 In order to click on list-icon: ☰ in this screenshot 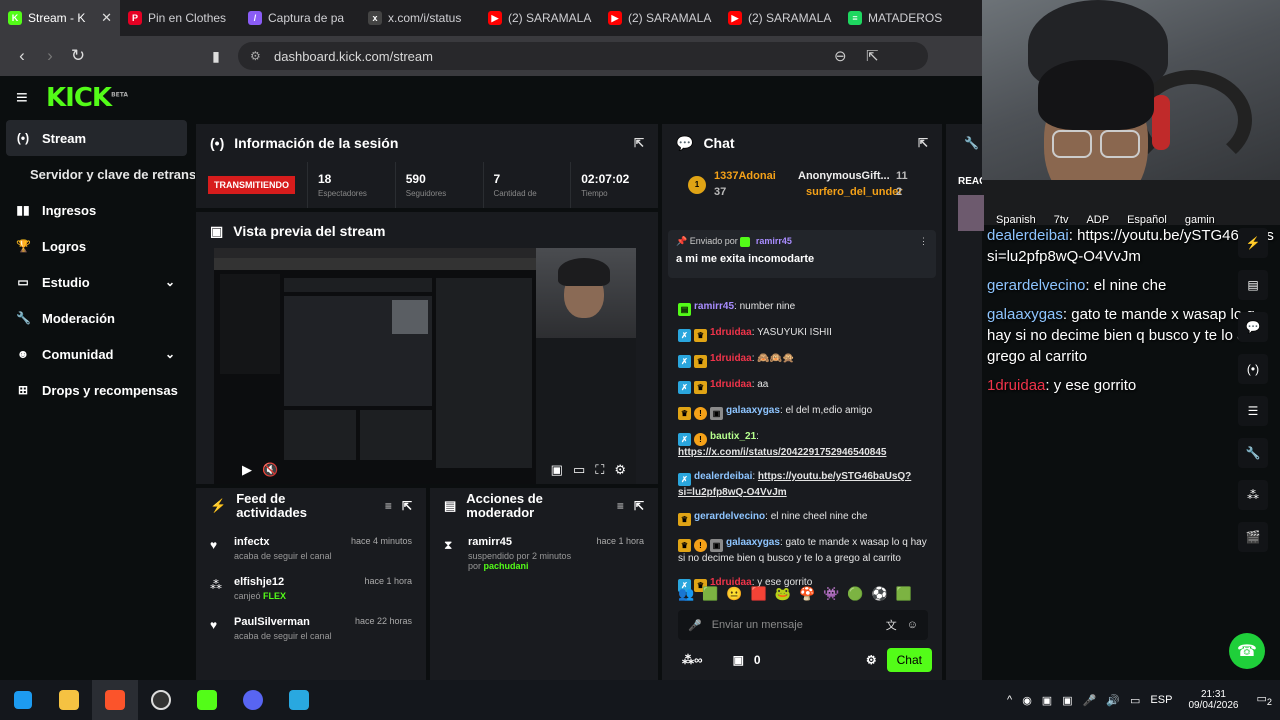, I will do `click(1253, 411)`.